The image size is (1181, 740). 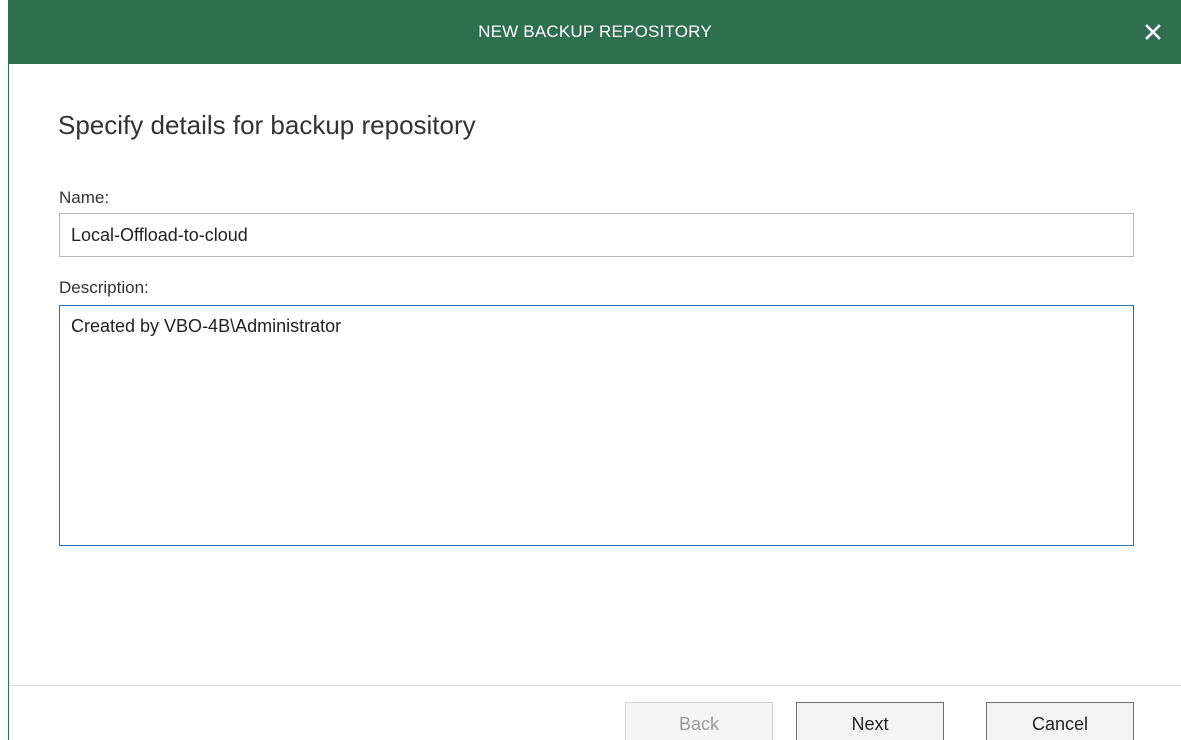 I want to click on dialog-title: NEW BACKUP REPOSITORY, so click(x=595, y=31).